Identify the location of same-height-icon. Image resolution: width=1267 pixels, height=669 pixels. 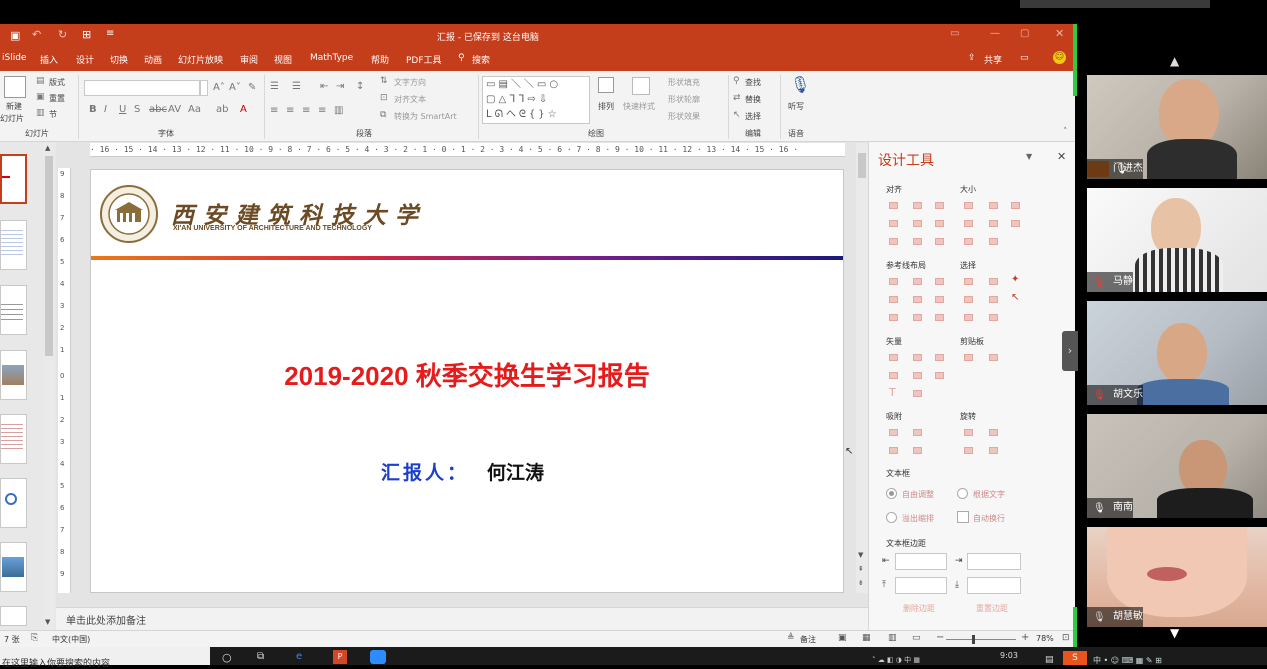
(993, 205).